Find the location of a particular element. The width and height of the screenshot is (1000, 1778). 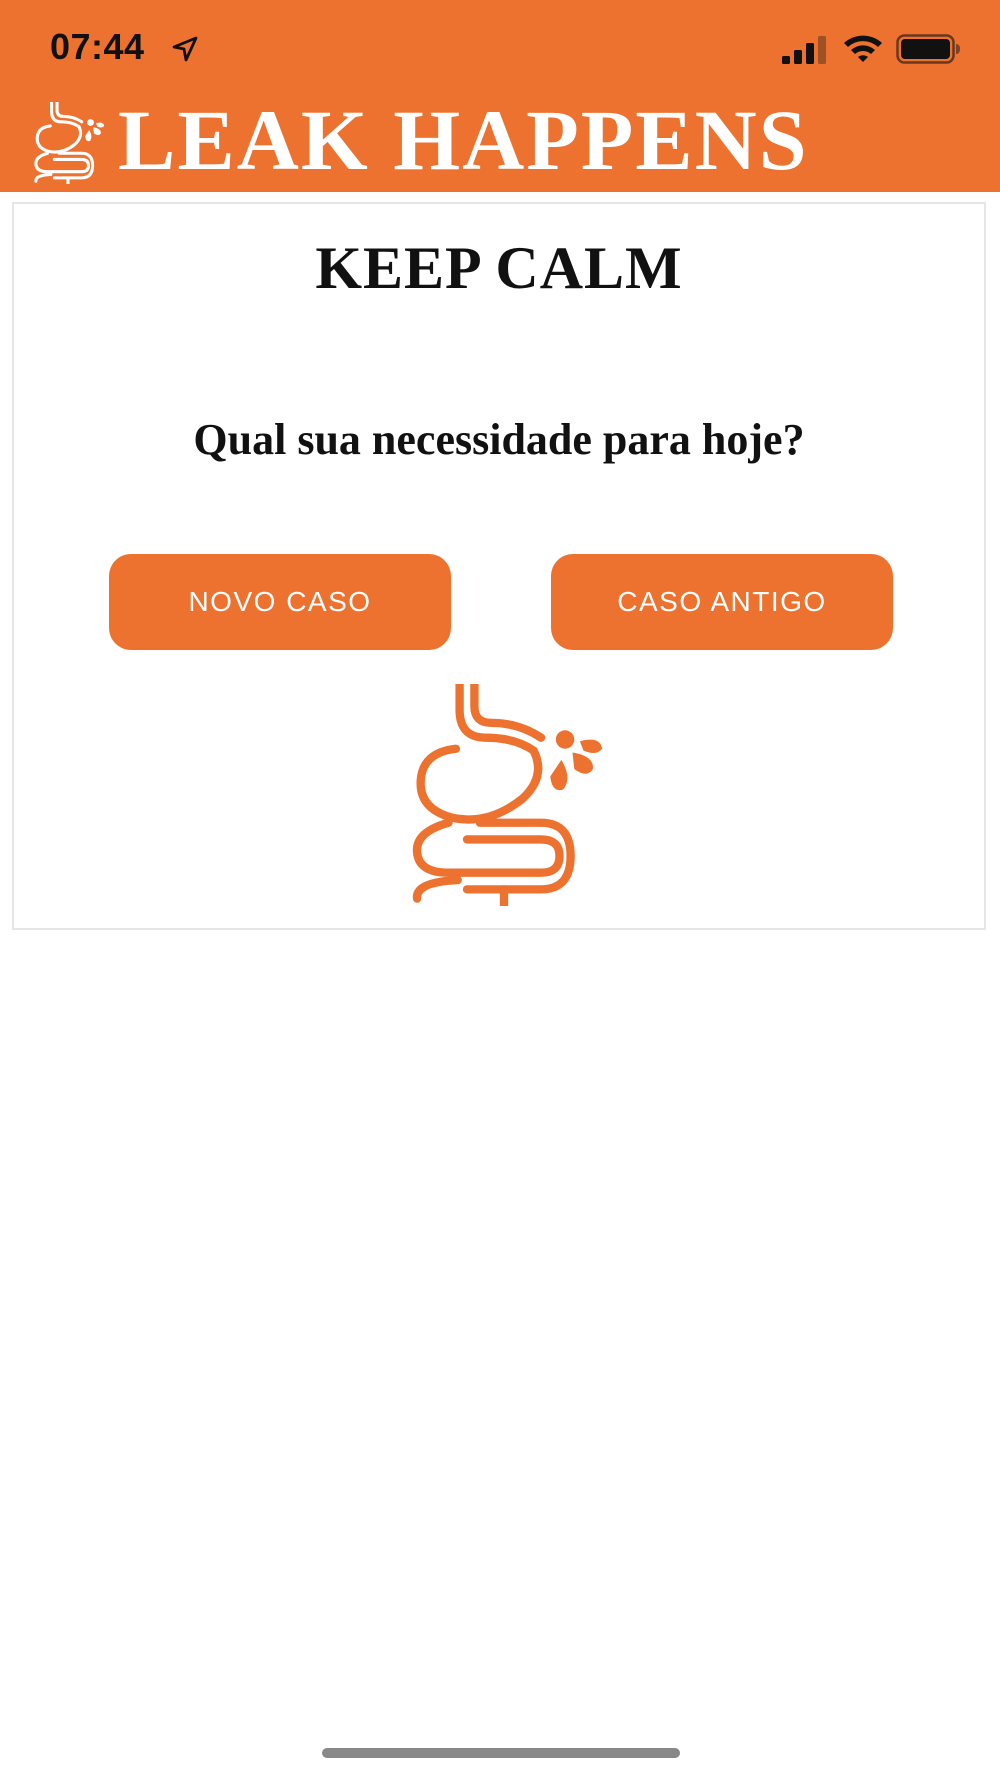

app-header: 07:44 LEAK HAPPENS is located at coordinates (500, 96).